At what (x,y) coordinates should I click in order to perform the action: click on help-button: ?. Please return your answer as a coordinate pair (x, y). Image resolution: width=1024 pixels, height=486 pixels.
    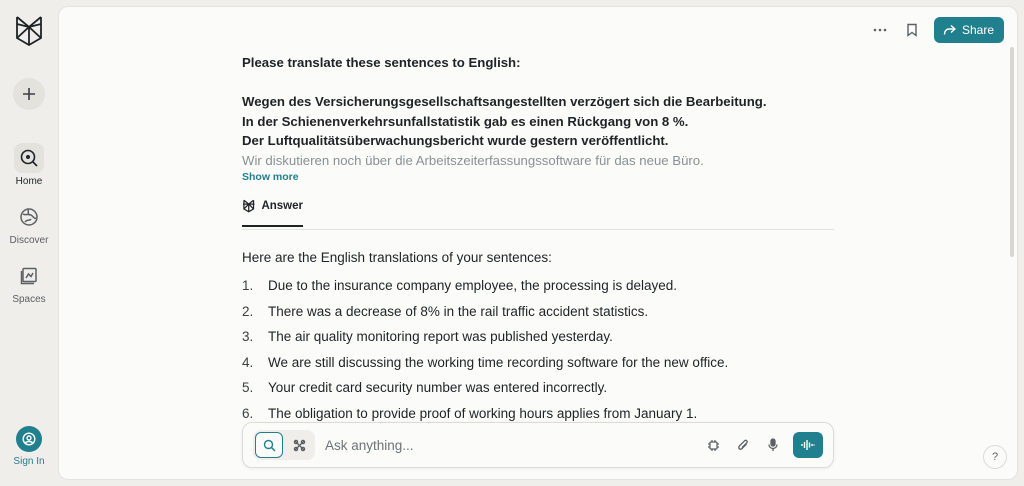
    Looking at the image, I should click on (995, 457).